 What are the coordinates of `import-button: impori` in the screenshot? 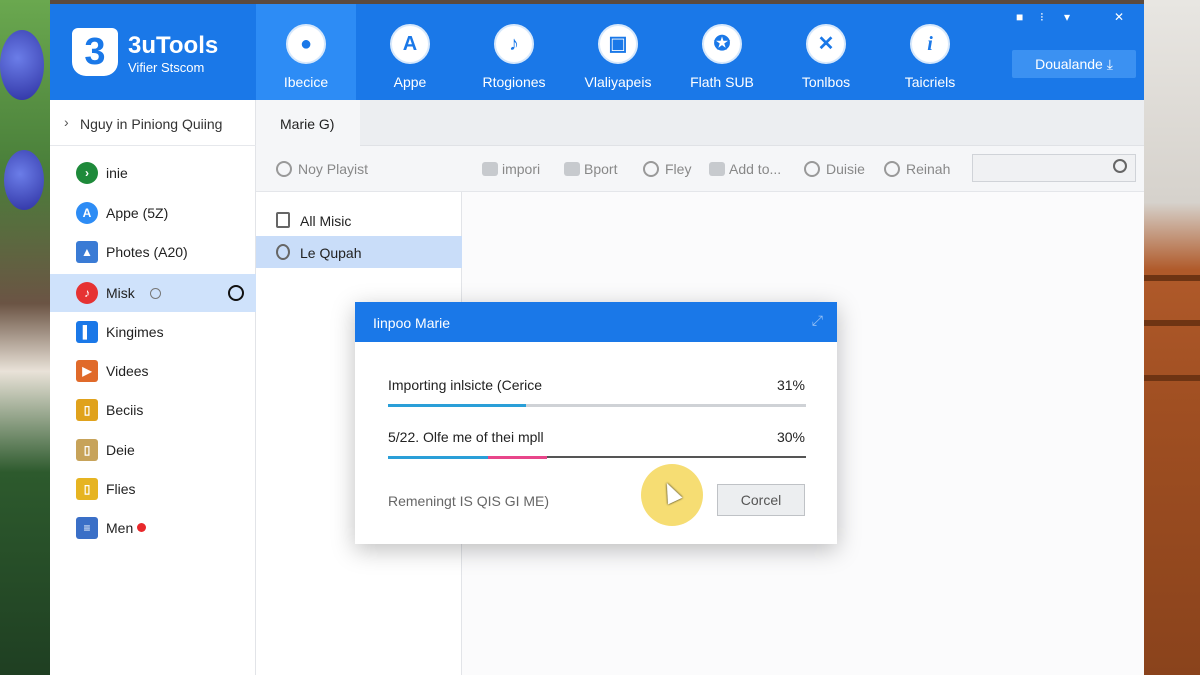 It's located at (511, 169).